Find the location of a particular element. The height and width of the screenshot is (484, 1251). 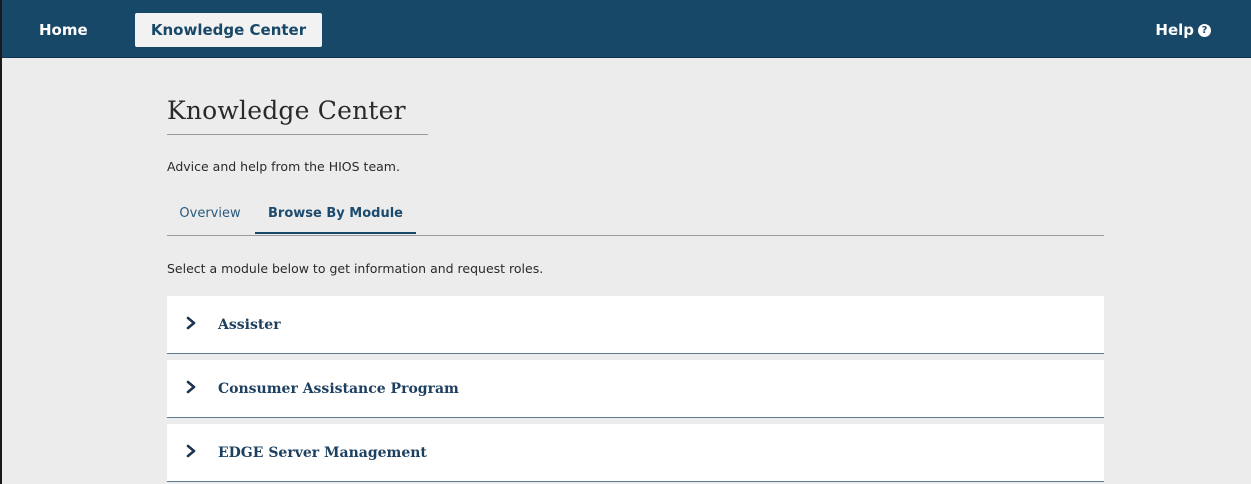

tab-overview: Overview is located at coordinates (210, 216).